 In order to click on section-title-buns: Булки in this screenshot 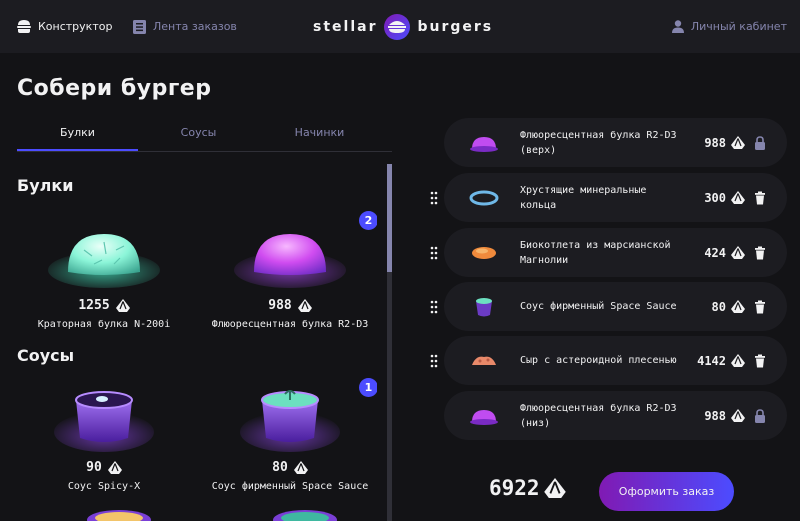, I will do `click(45, 185)`.